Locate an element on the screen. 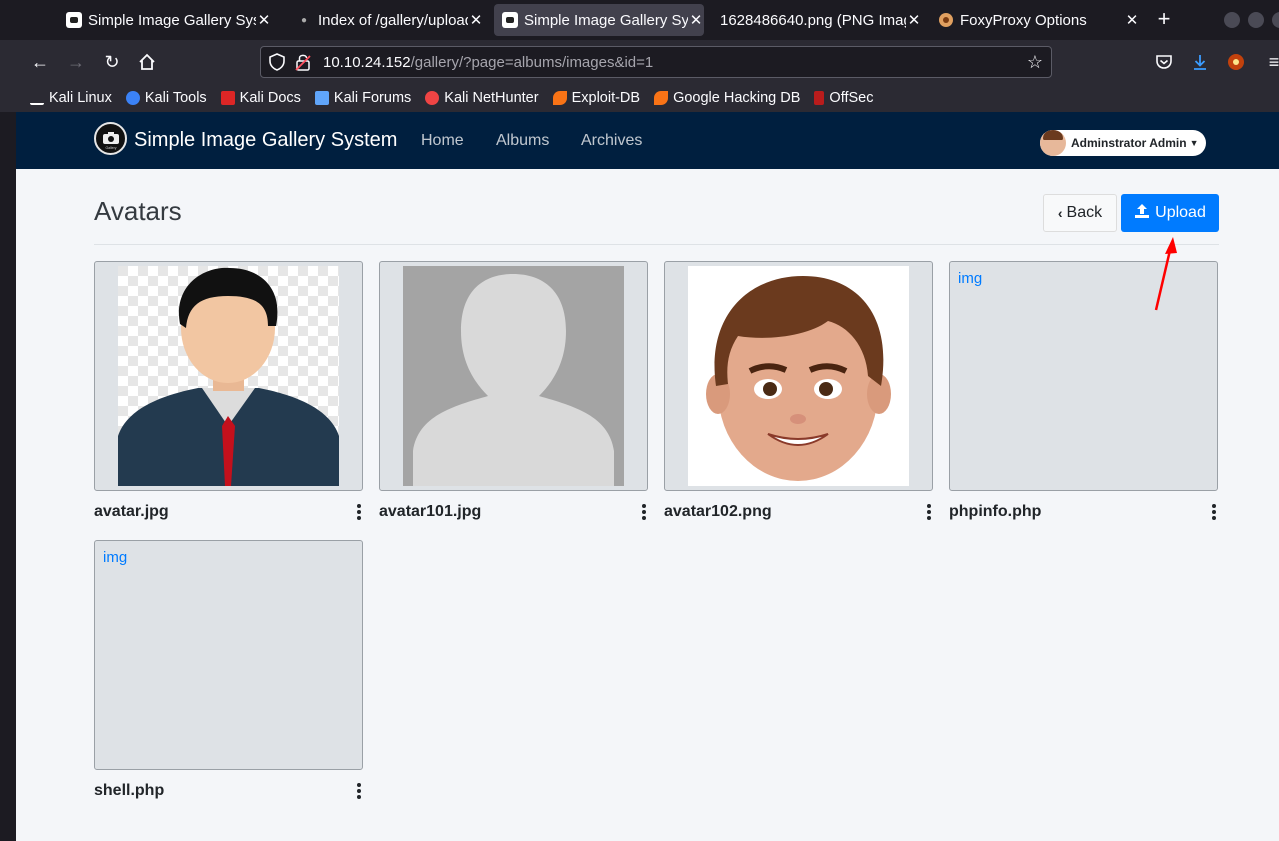  image-name: shell.php is located at coordinates (129, 790).